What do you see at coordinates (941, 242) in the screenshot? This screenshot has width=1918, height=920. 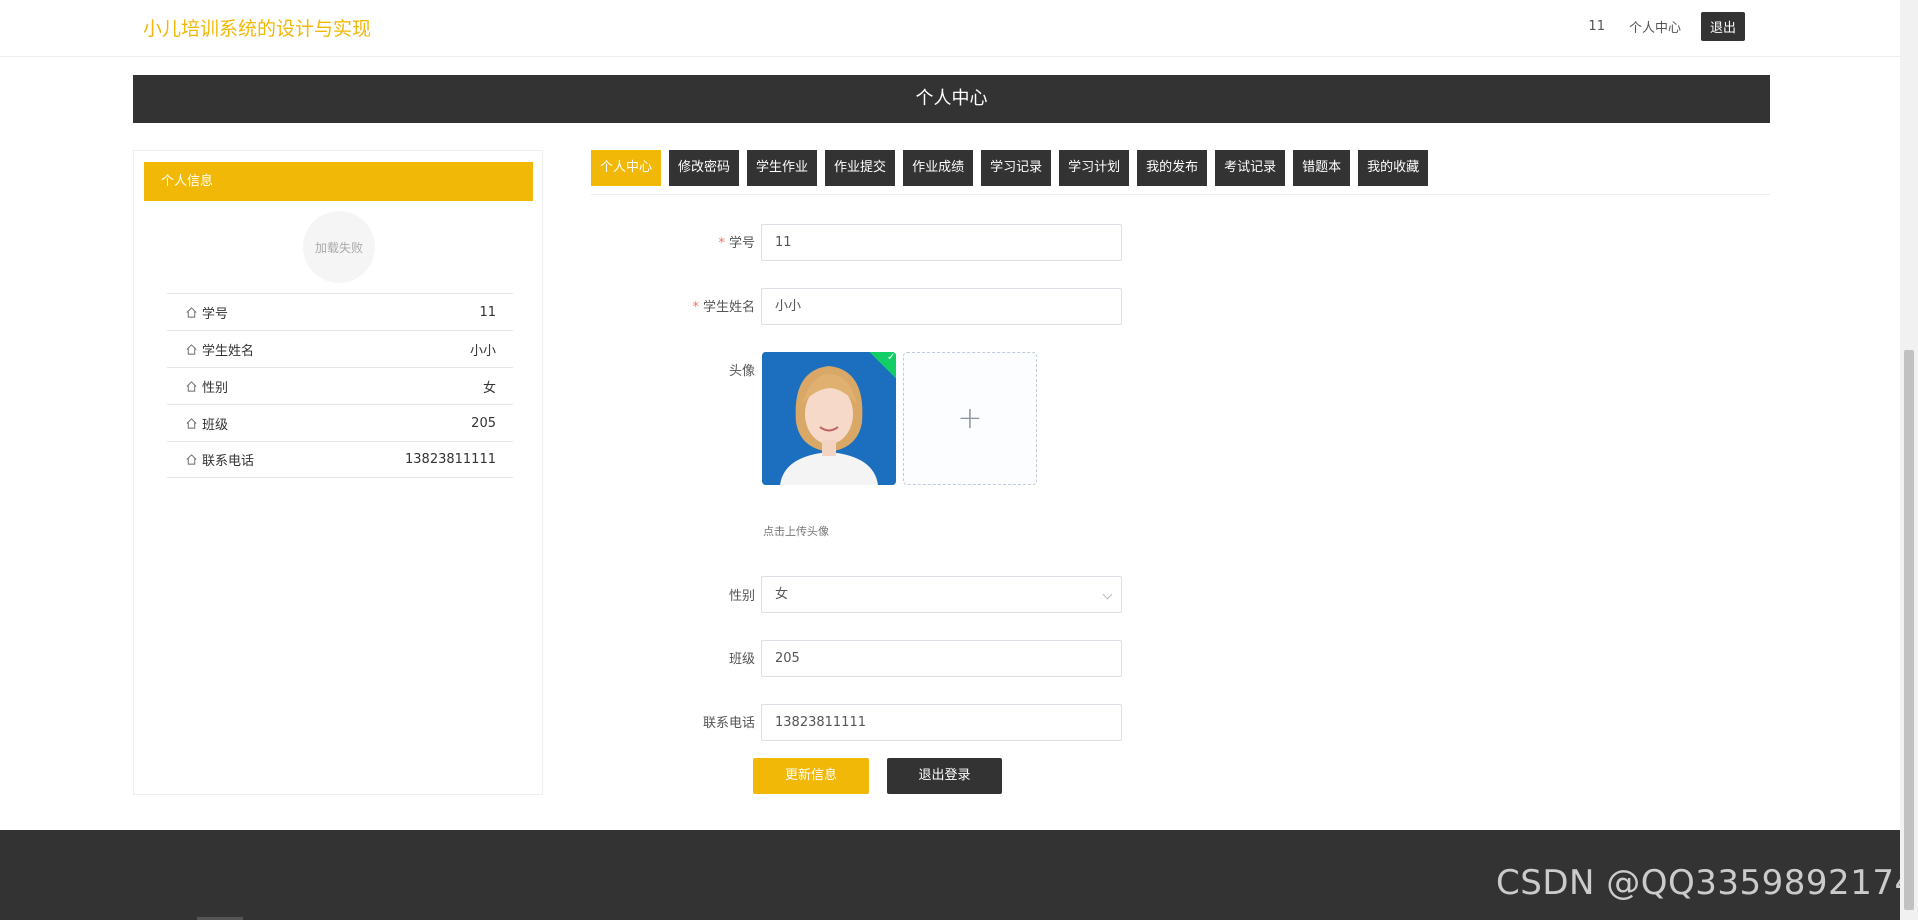 I see `student-no-input: 11` at bounding box center [941, 242].